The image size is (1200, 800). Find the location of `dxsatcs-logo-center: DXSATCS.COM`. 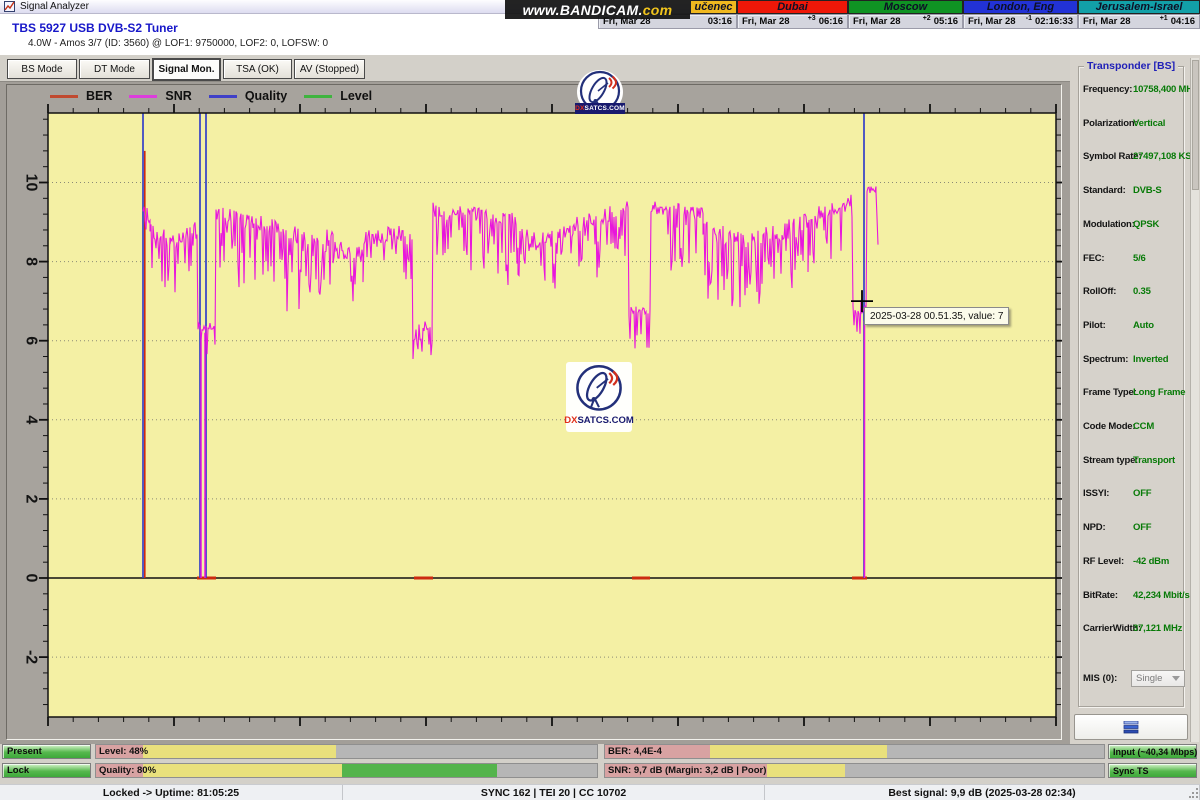

dxsatcs-logo-center: DXSATCS.COM is located at coordinates (599, 397).